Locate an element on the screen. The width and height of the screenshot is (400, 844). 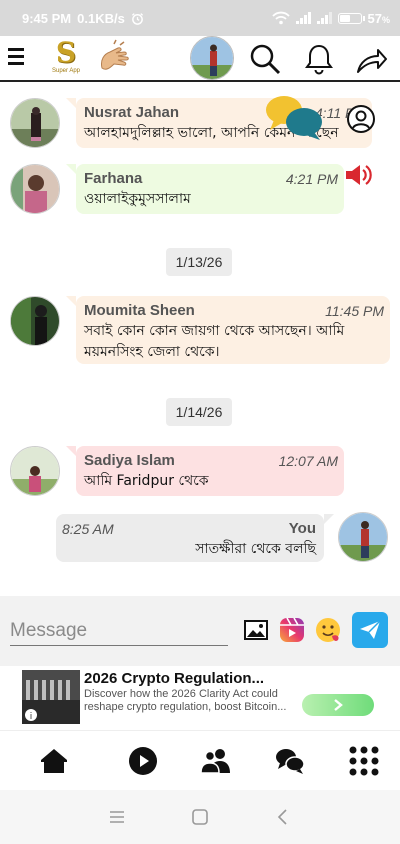
message-composer is located at coordinates (200, 631).